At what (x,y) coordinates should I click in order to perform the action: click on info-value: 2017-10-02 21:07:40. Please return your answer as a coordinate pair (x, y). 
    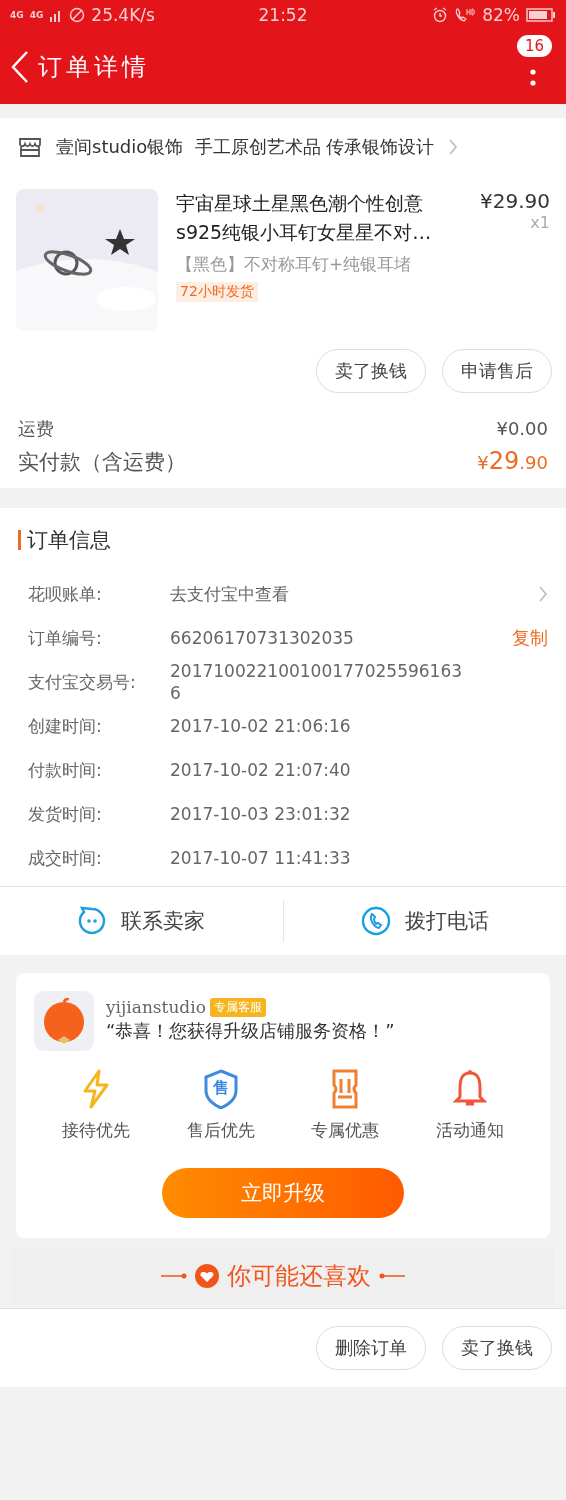
    Looking at the image, I should click on (261, 770).